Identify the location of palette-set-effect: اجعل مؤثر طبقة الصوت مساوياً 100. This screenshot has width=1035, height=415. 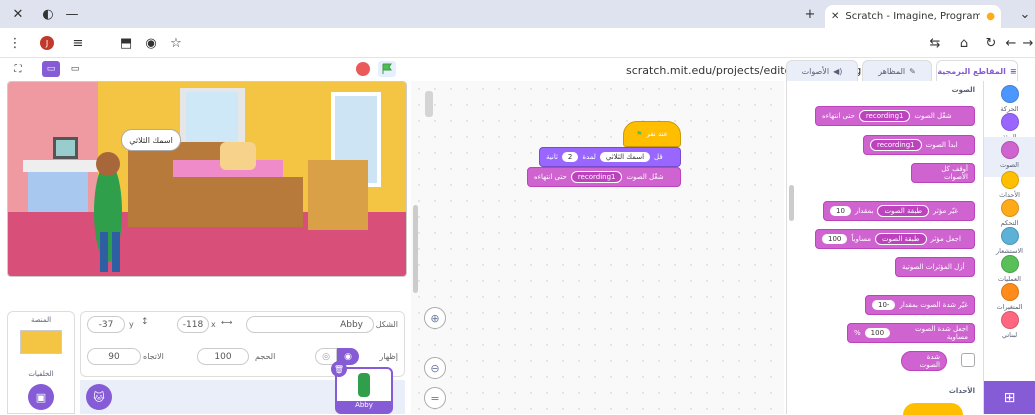
(895, 239).